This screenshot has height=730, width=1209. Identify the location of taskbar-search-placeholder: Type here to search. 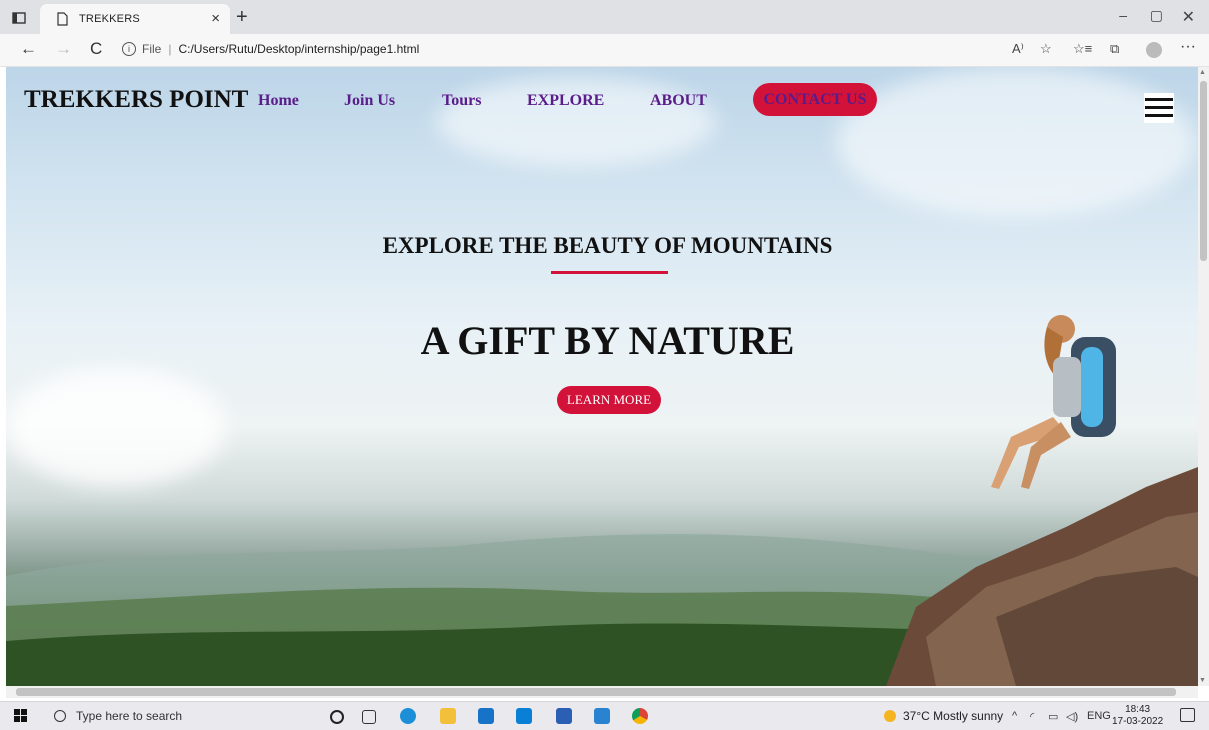
(129, 716).